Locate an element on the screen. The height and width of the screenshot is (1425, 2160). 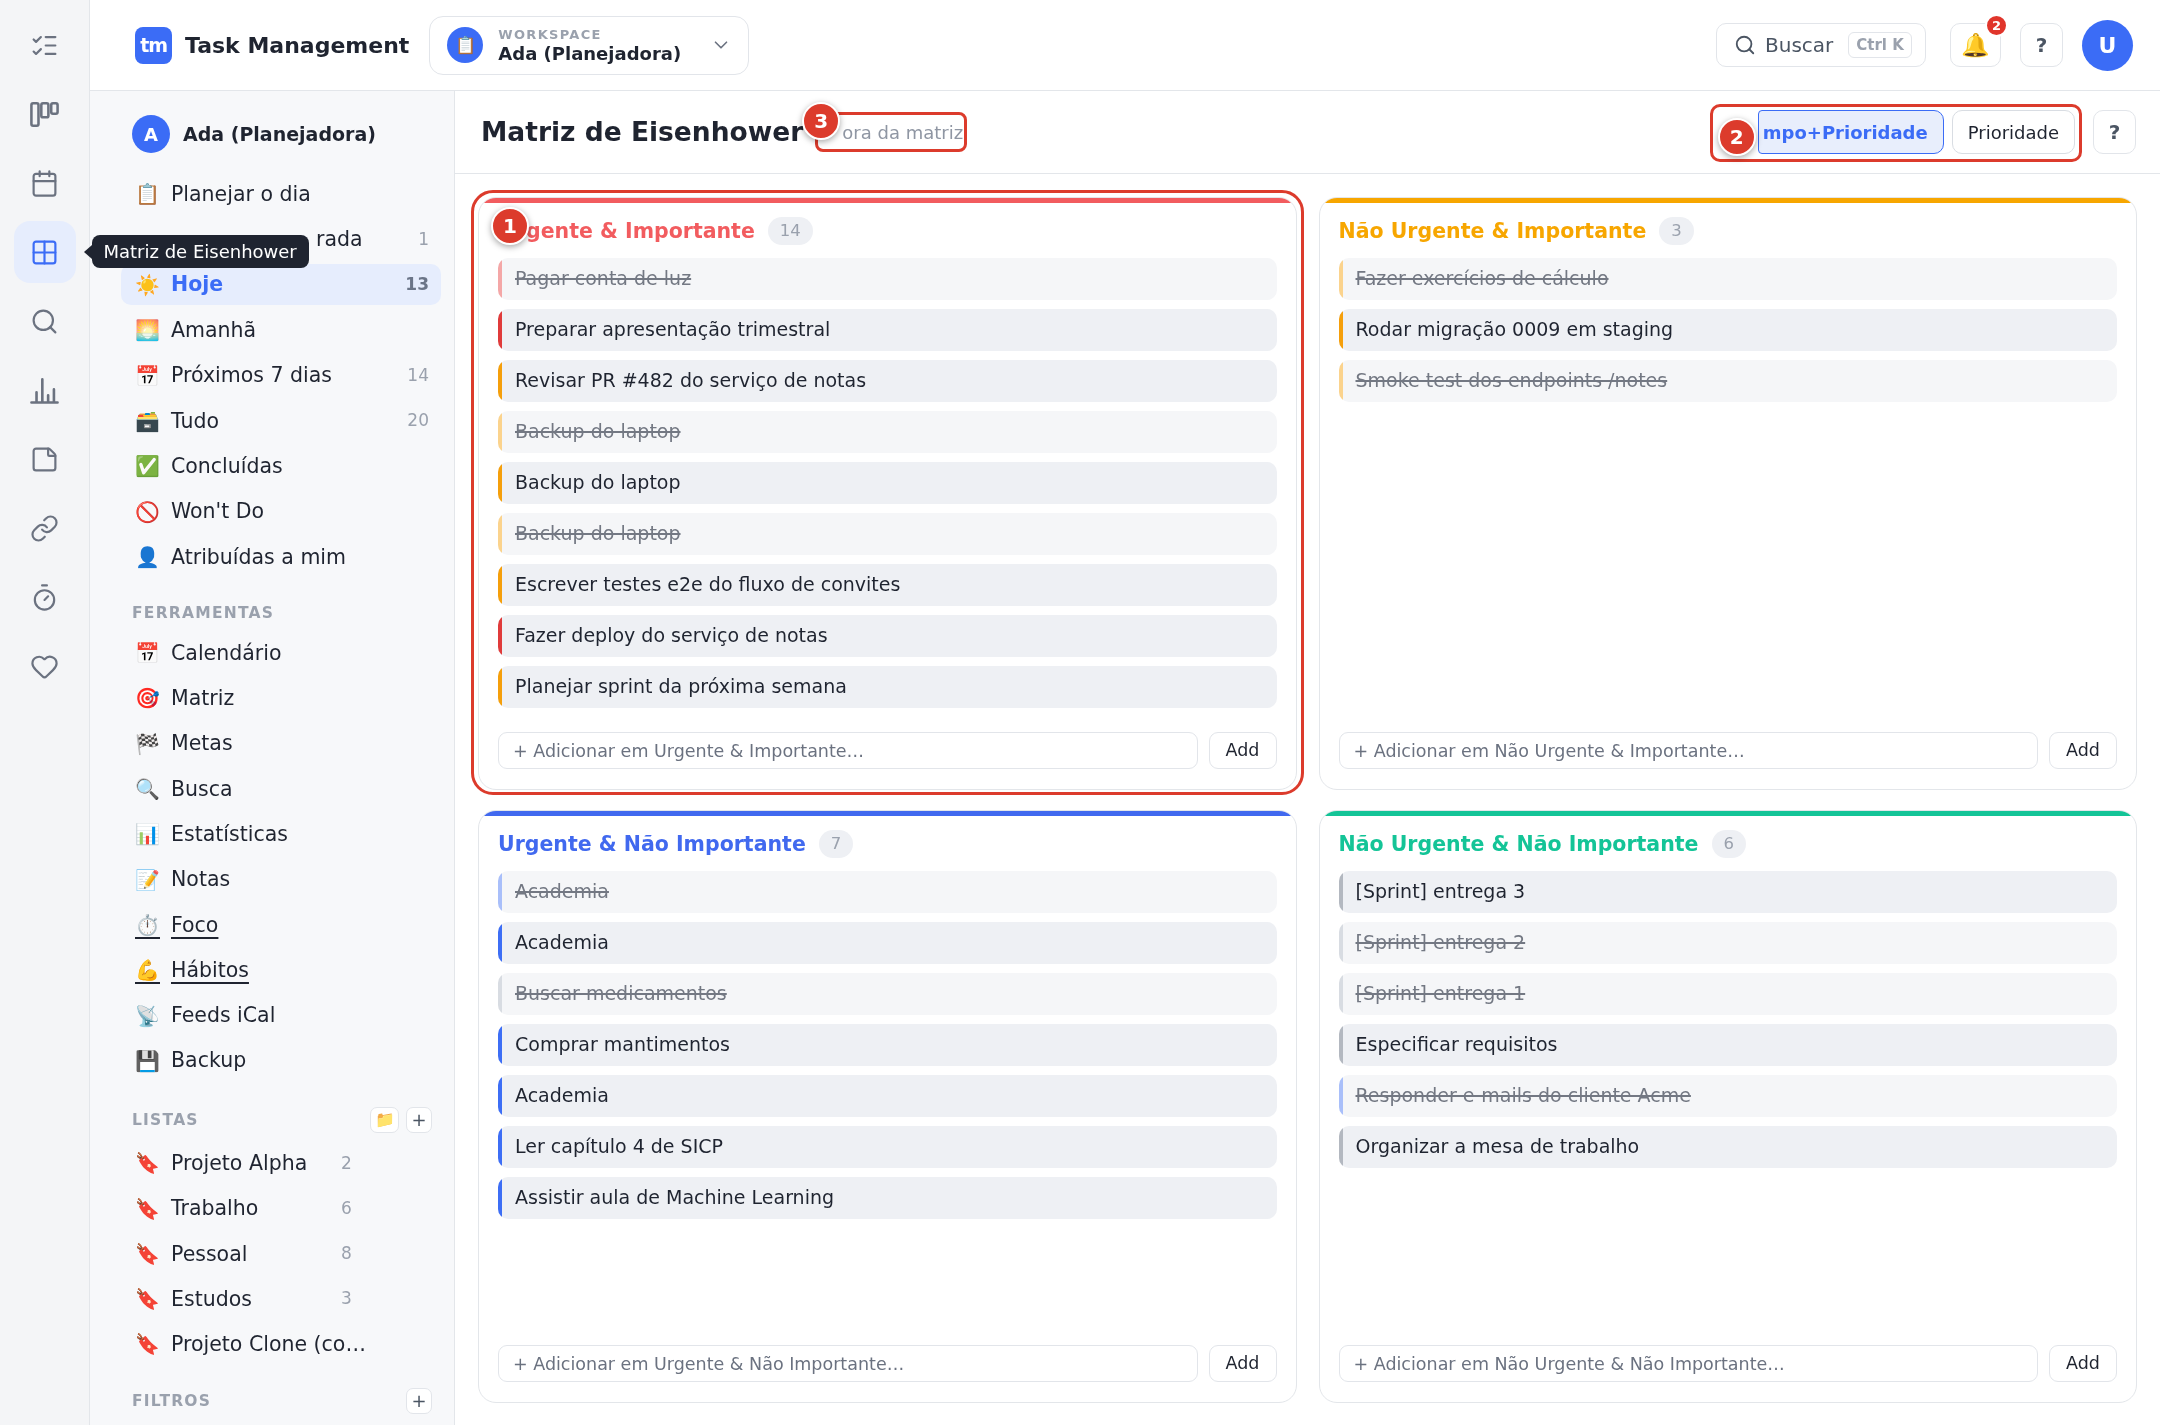
sidebar-item: ✅ Concluídas is located at coordinates (281, 466).